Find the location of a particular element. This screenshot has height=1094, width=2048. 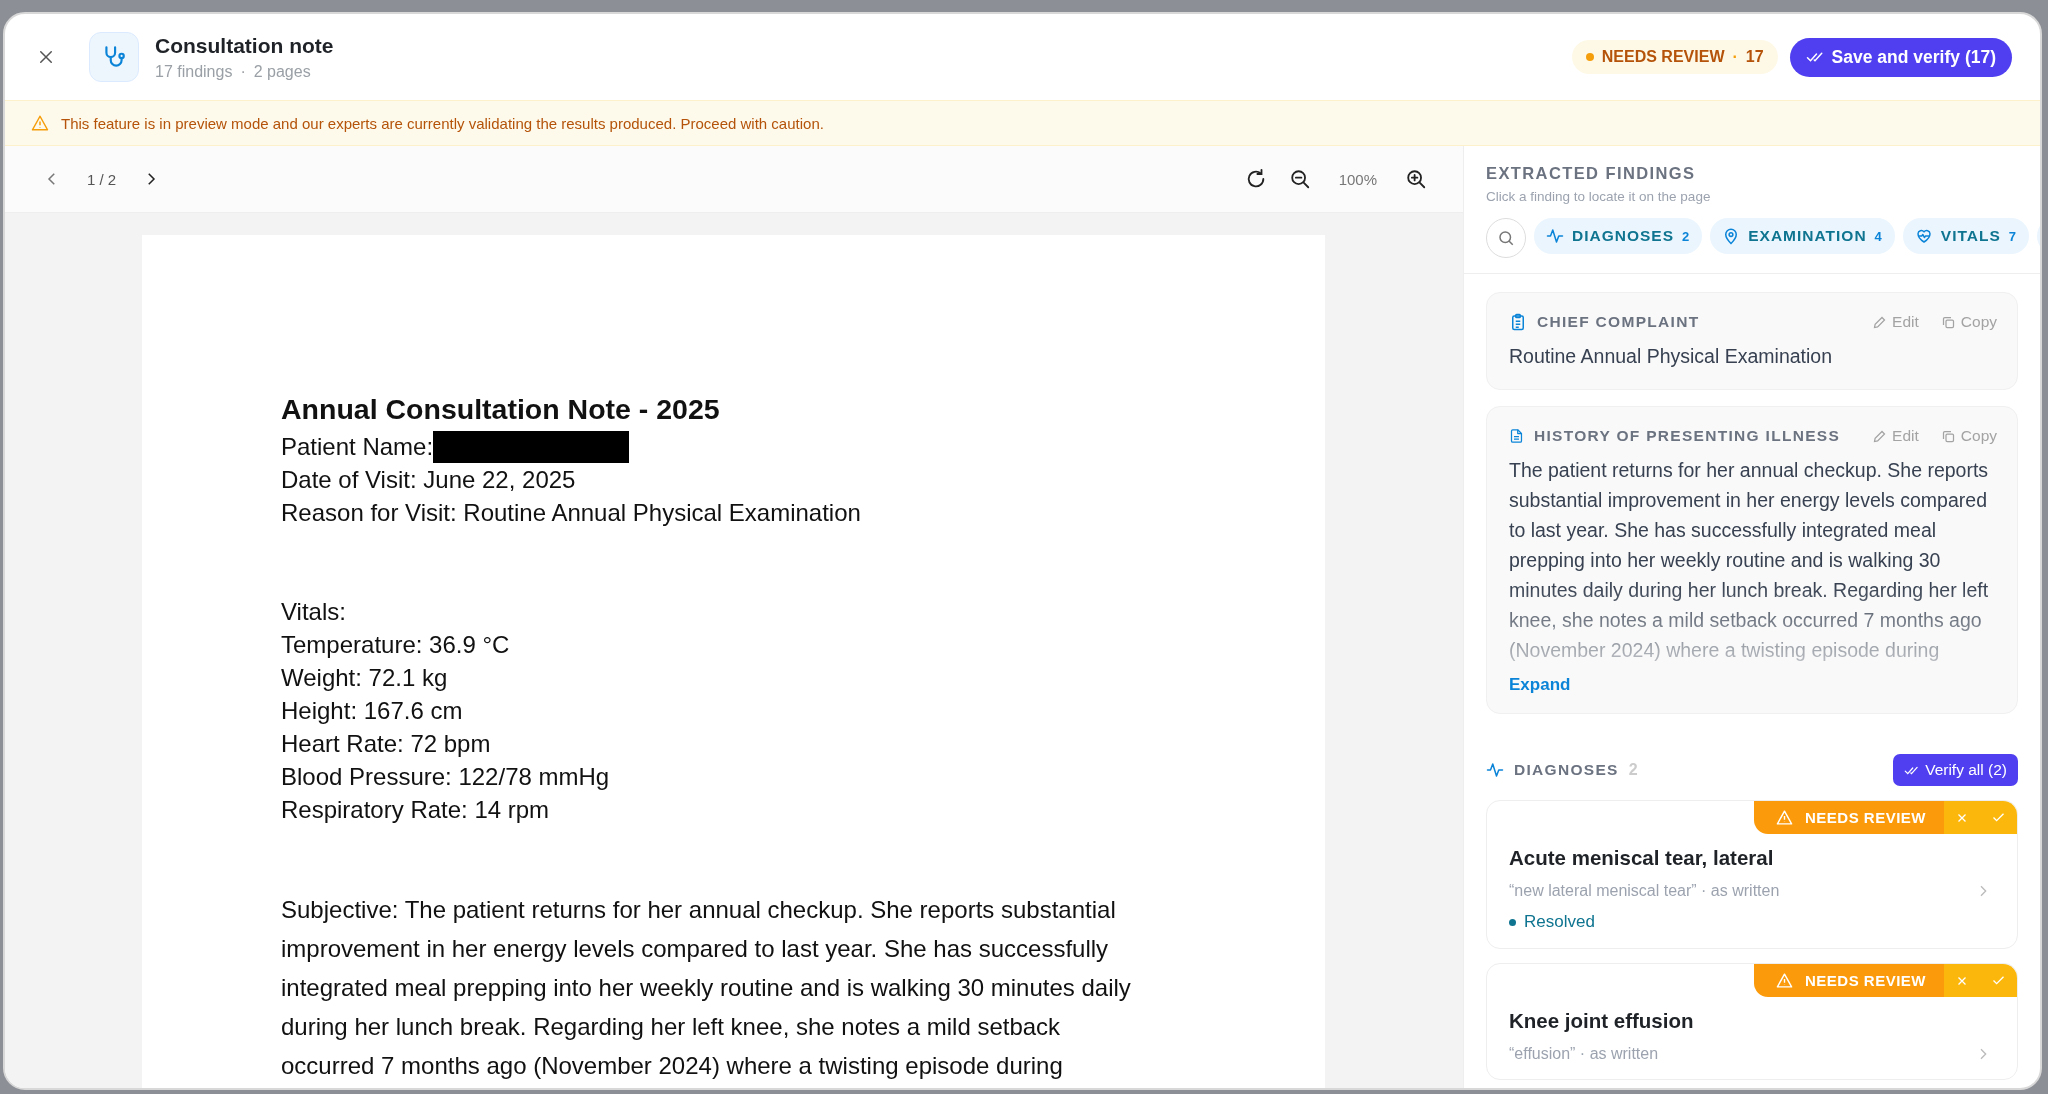

zoom-level: 100% is located at coordinates (1357, 179).